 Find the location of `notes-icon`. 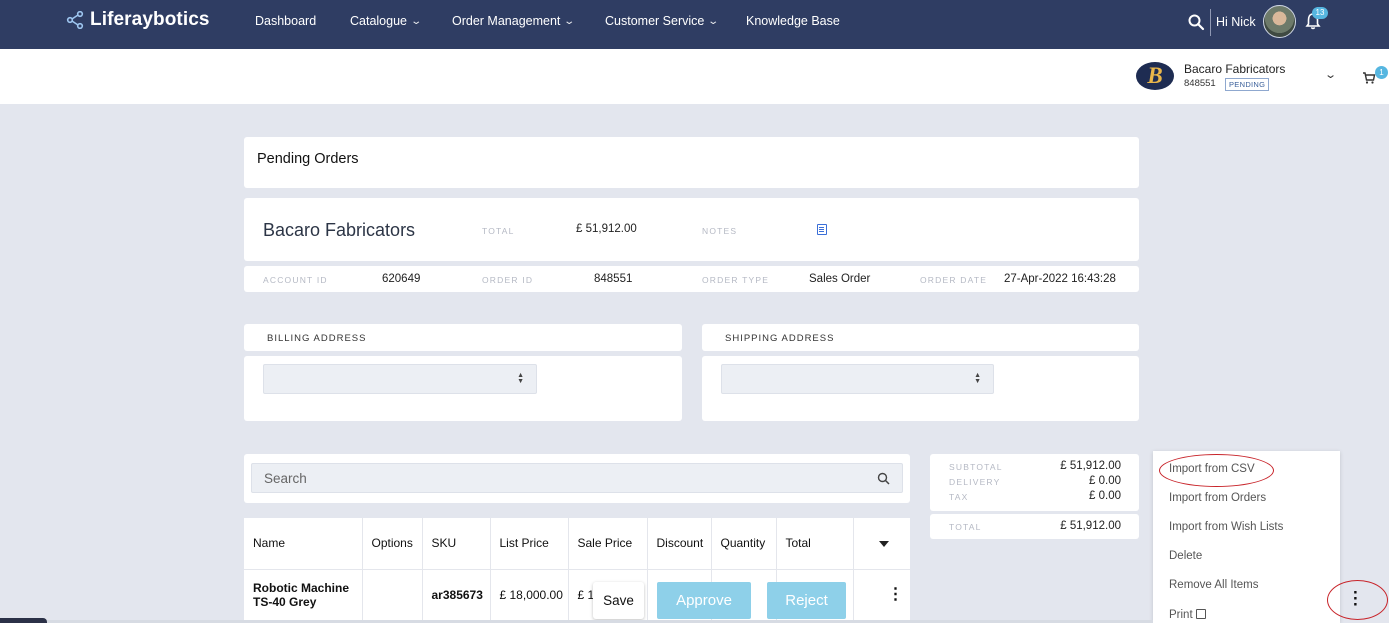

notes-icon is located at coordinates (822, 229).